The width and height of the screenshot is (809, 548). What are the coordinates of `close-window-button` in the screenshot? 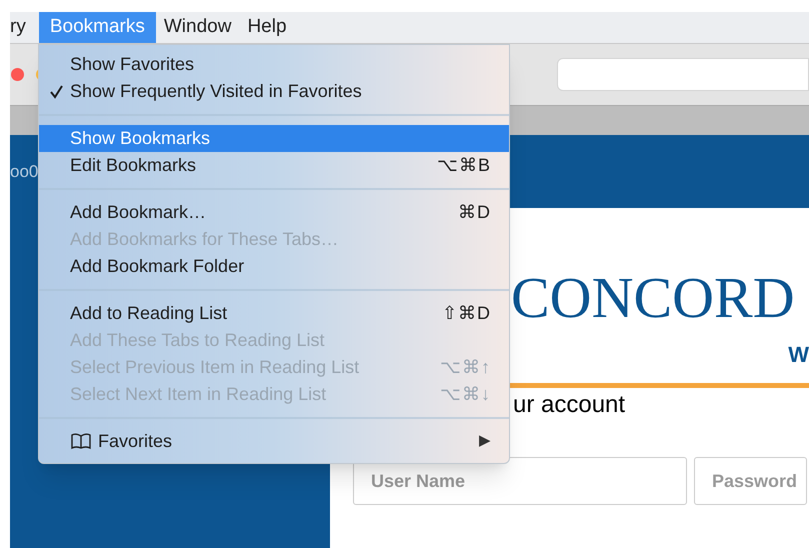 It's located at (17, 74).